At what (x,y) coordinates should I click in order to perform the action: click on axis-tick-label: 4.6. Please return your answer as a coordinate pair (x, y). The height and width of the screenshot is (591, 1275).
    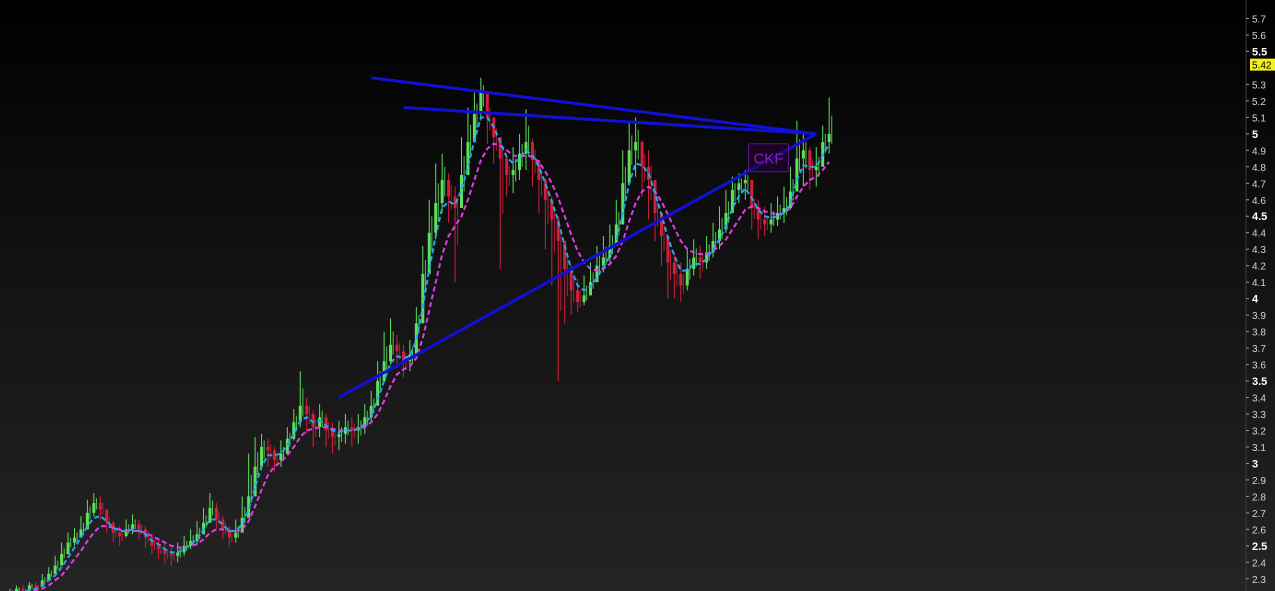
    Looking at the image, I should click on (1259, 201).